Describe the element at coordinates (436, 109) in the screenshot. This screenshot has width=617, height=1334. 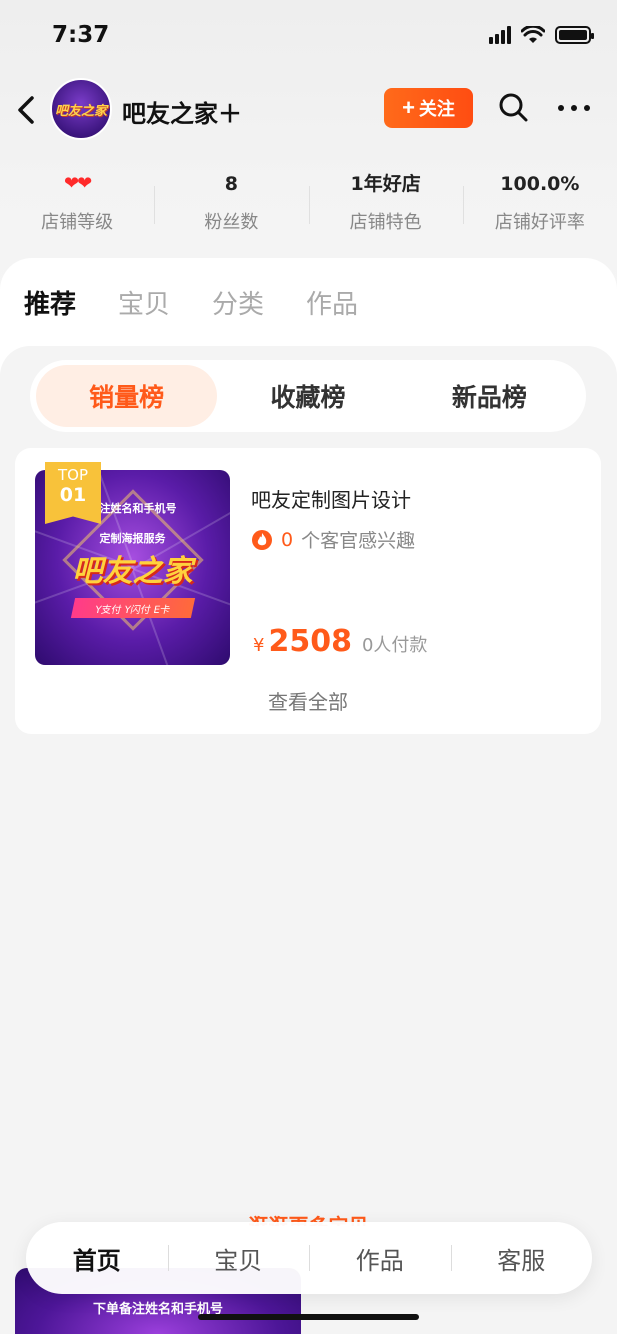
I see `follow-label: 关注` at that location.